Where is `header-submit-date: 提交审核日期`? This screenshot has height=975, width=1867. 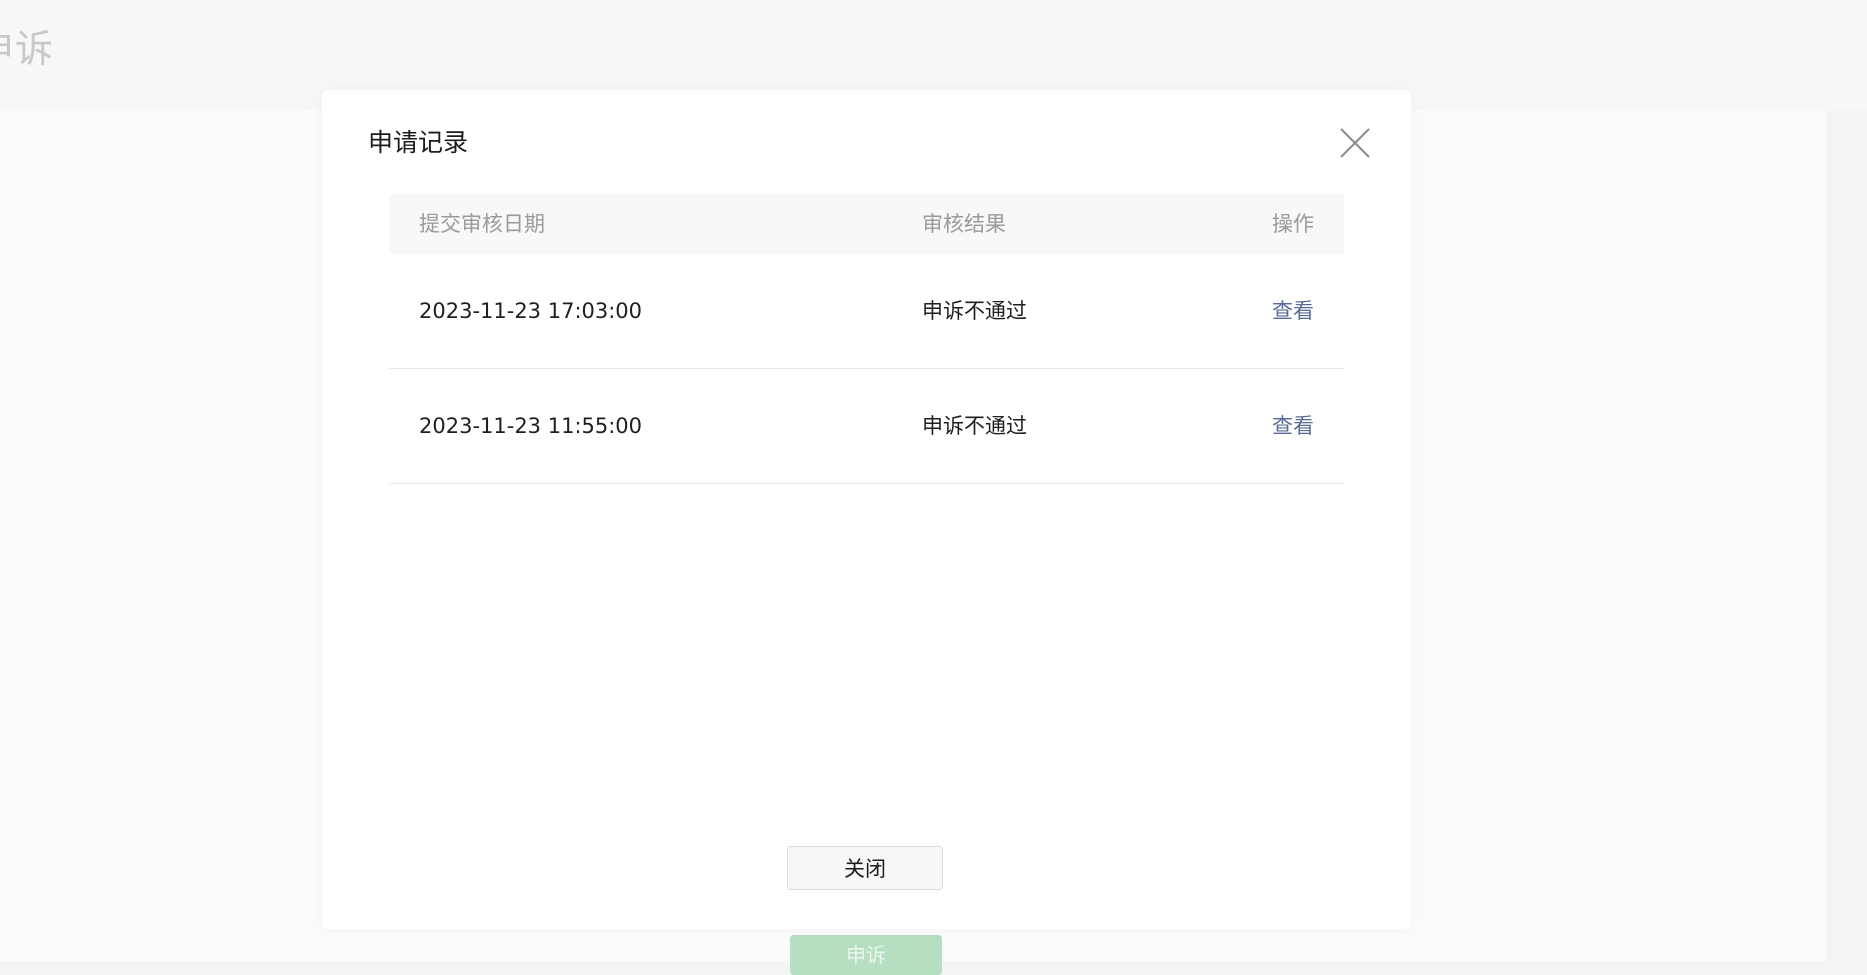
header-submit-date: 提交审核日期 is located at coordinates (482, 224).